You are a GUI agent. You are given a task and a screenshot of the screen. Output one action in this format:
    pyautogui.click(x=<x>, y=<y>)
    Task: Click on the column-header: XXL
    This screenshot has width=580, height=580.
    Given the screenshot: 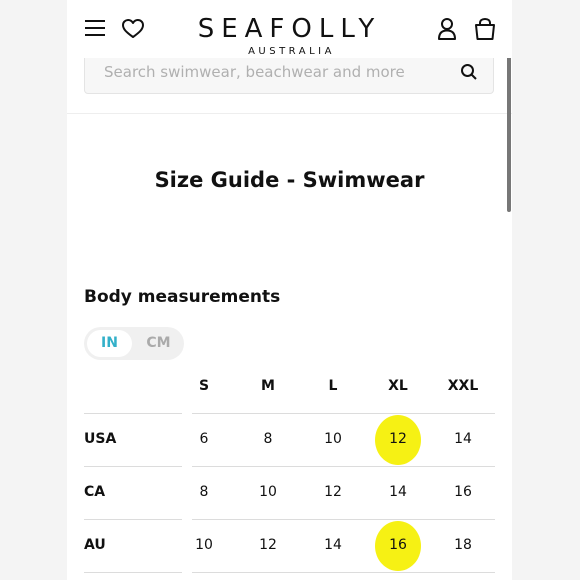 What is the action you would take?
    pyautogui.click(x=463, y=386)
    